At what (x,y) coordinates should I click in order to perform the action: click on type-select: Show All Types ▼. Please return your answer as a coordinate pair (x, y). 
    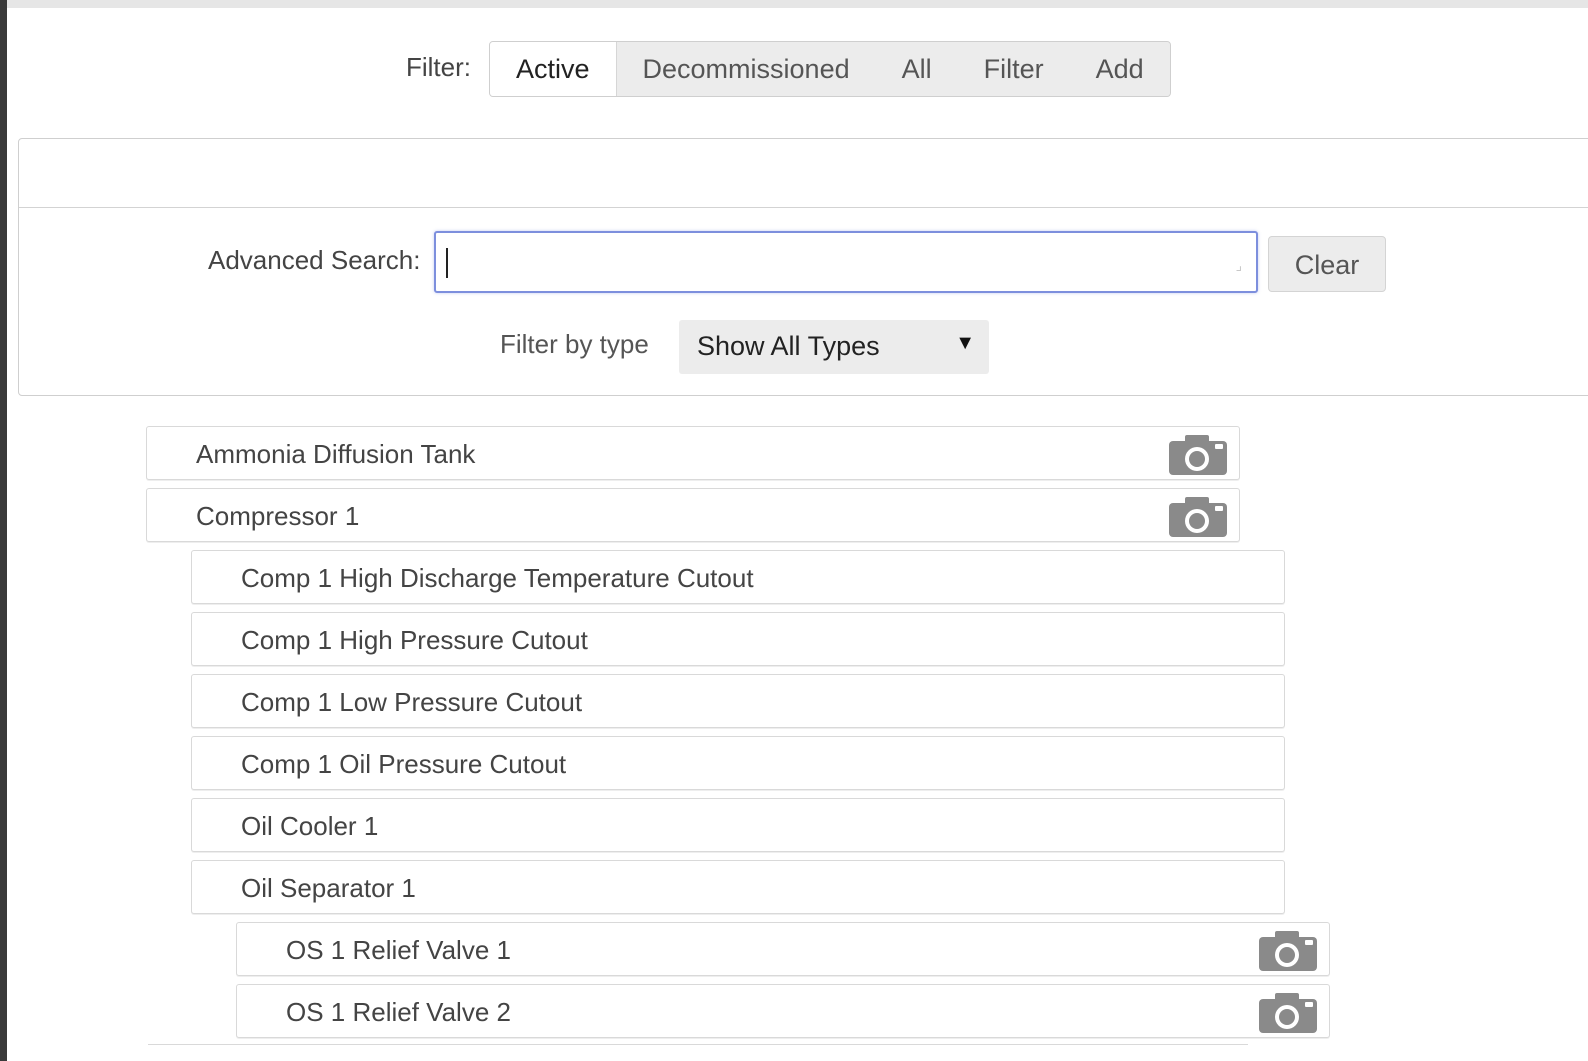
    Looking at the image, I should click on (834, 347).